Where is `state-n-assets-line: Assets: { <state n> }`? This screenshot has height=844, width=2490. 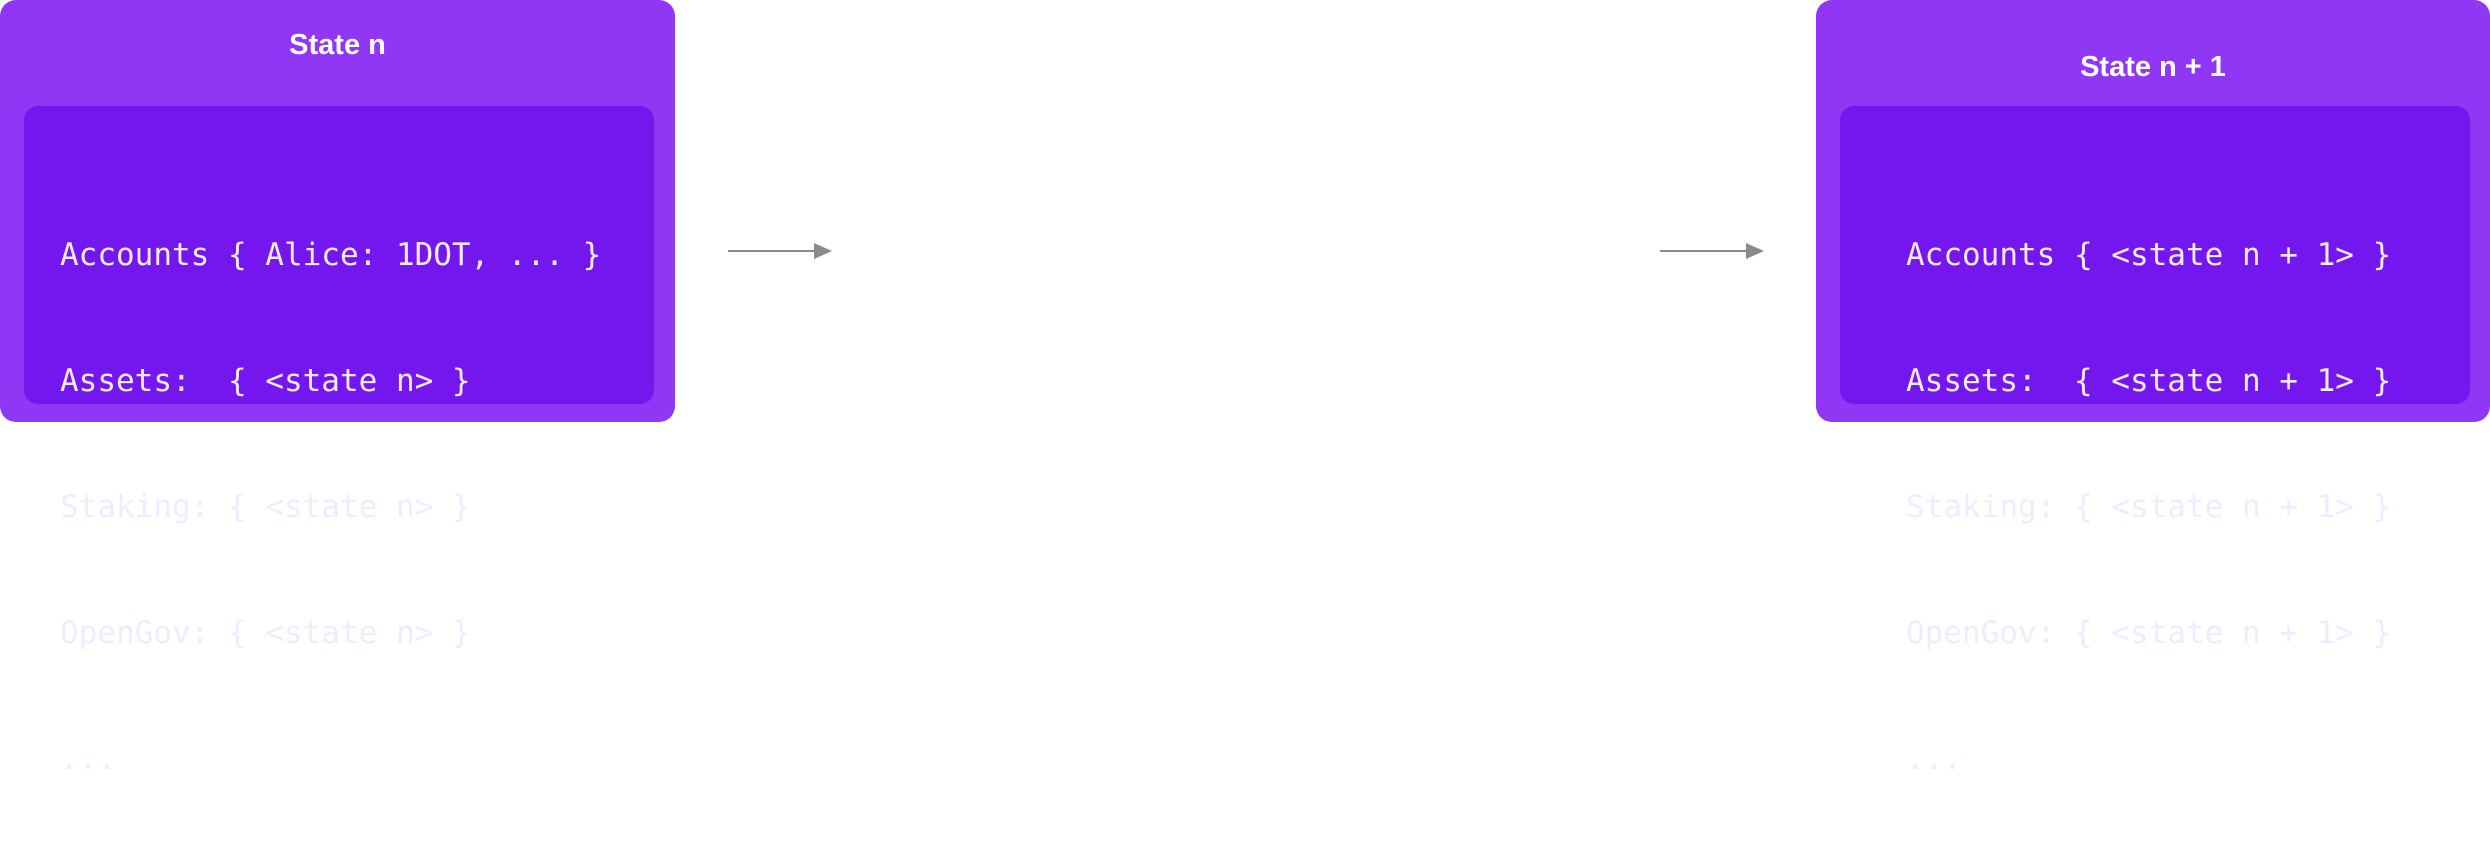 state-n-assets-line: Assets: { <state n> } is located at coordinates (265, 381).